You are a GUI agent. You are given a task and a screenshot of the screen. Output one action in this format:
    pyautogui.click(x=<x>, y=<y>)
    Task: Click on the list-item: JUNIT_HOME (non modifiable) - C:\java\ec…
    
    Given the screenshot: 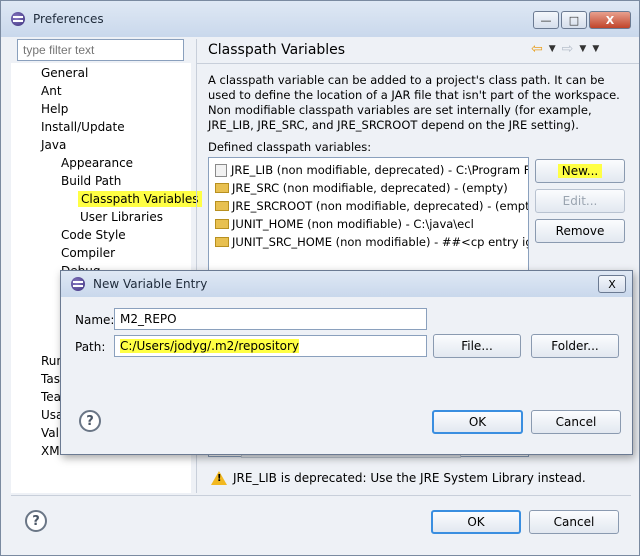 What is the action you would take?
    pyautogui.click(x=344, y=224)
    